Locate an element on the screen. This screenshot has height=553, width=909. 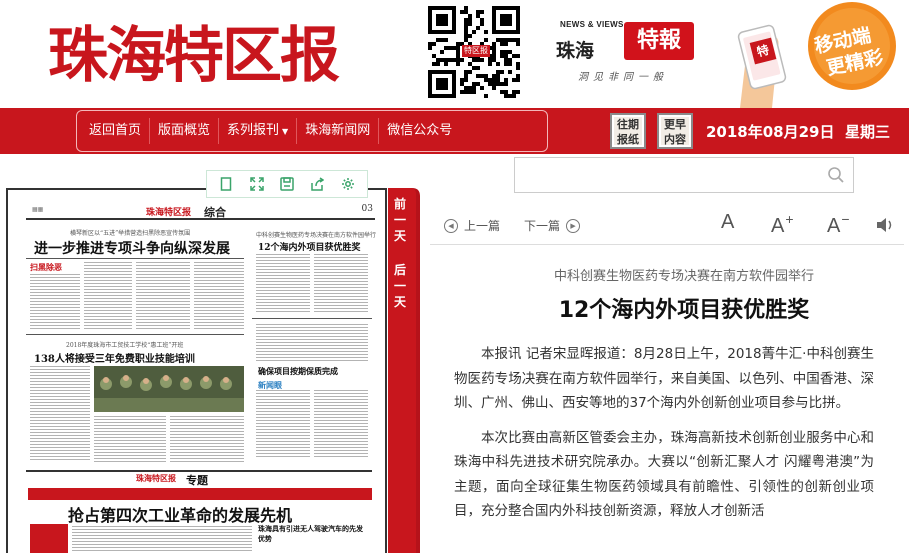
nav-item-overview: 版面概览 is located at coordinates (185, 131).